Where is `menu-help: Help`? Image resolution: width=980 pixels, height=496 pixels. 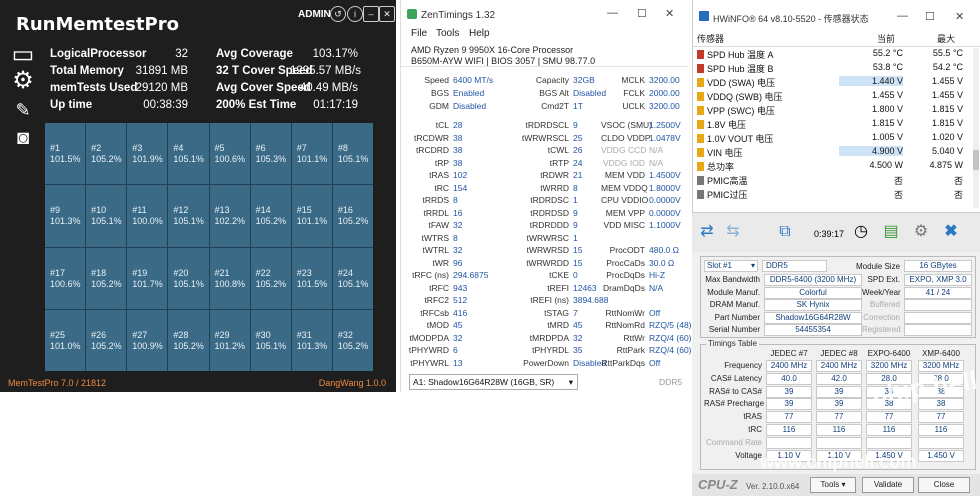
menu-help: Help is located at coordinates (479, 33).